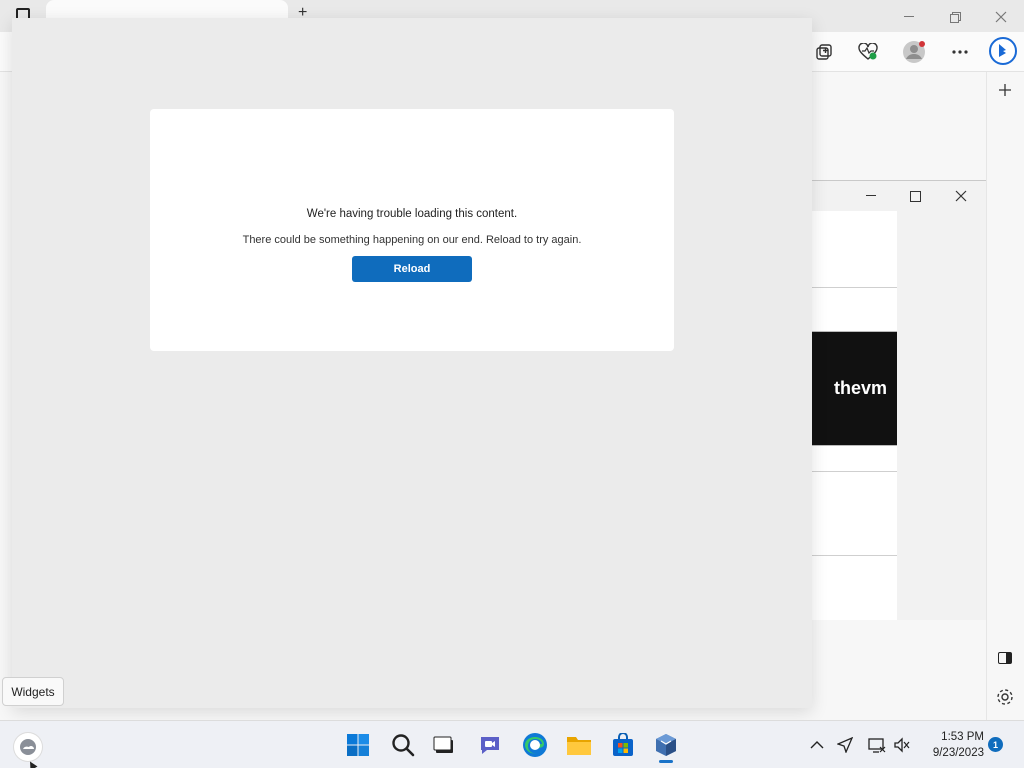  Describe the element at coordinates (868, 52) in the screenshot. I see `browser-essentials-icon` at that location.